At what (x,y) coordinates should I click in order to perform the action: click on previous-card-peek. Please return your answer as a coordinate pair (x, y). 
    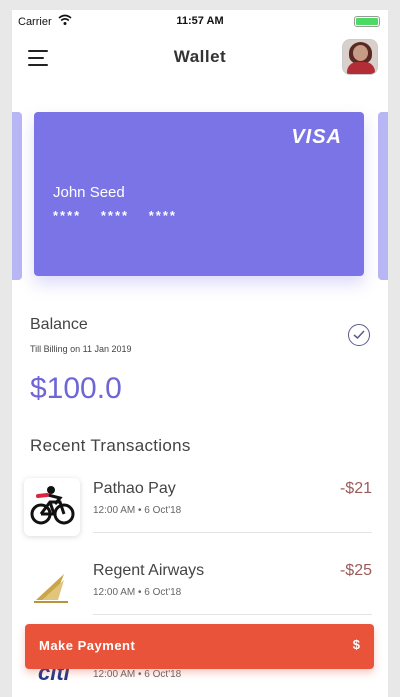
    Looking at the image, I should click on (17, 196).